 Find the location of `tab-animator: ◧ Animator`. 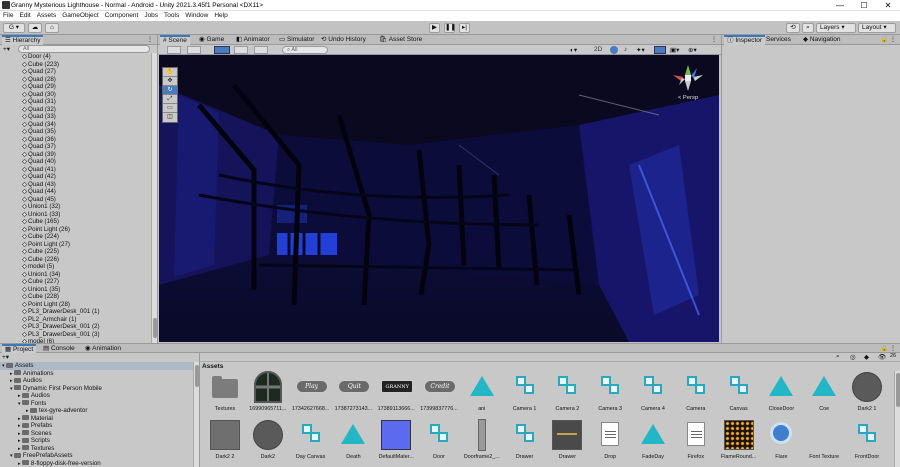

tab-animator: ◧ Animator is located at coordinates (253, 40).